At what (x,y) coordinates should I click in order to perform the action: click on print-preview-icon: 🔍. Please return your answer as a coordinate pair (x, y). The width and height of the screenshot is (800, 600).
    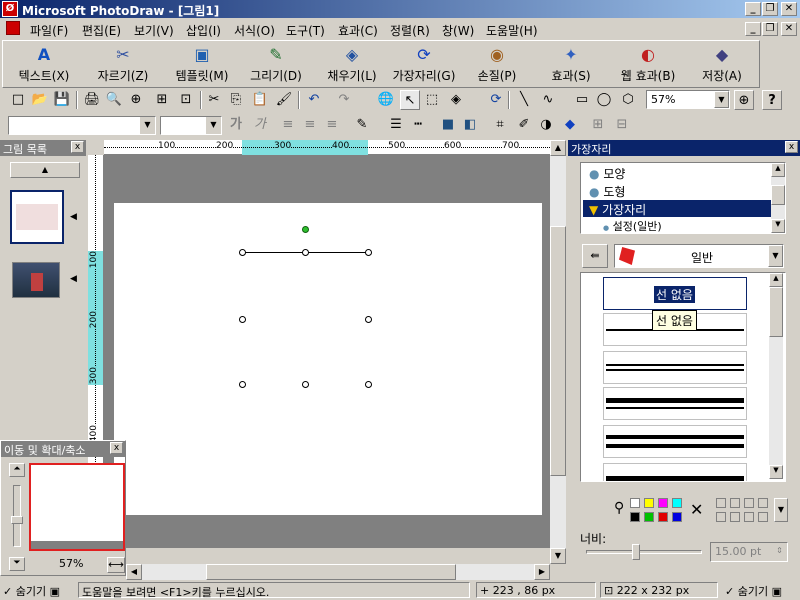
    Looking at the image, I should click on (114, 100).